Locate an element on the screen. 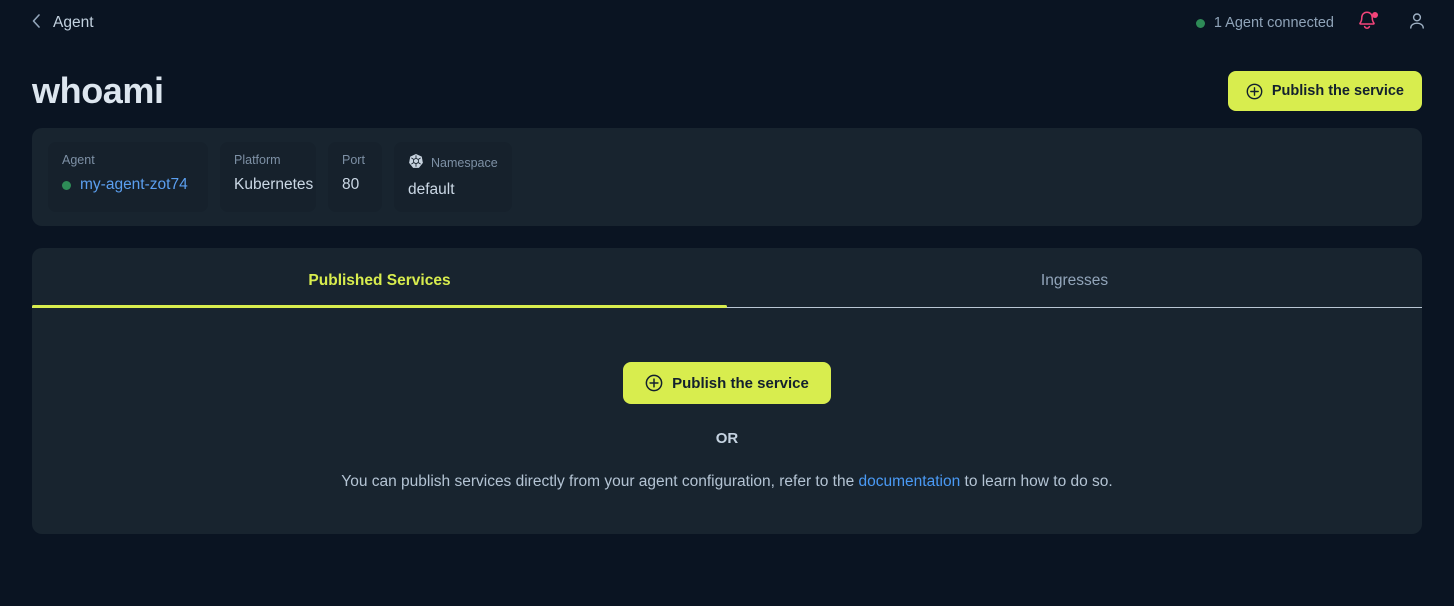  user-icon is located at coordinates (1417, 23).